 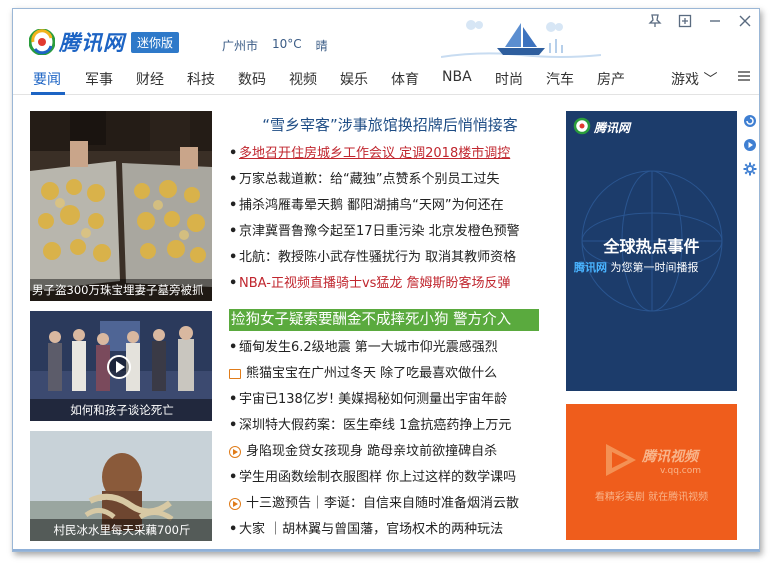 I want to click on photo-news-lotus-root: 村民冰水里每天采藕700斤, so click(x=121, y=486).